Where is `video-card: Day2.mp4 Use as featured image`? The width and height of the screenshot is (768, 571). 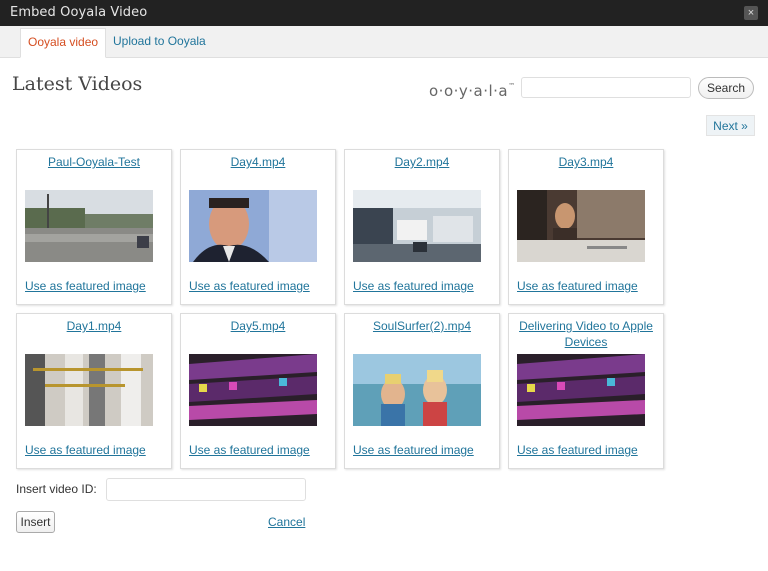 video-card: Day2.mp4 Use as featured image is located at coordinates (422, 227).